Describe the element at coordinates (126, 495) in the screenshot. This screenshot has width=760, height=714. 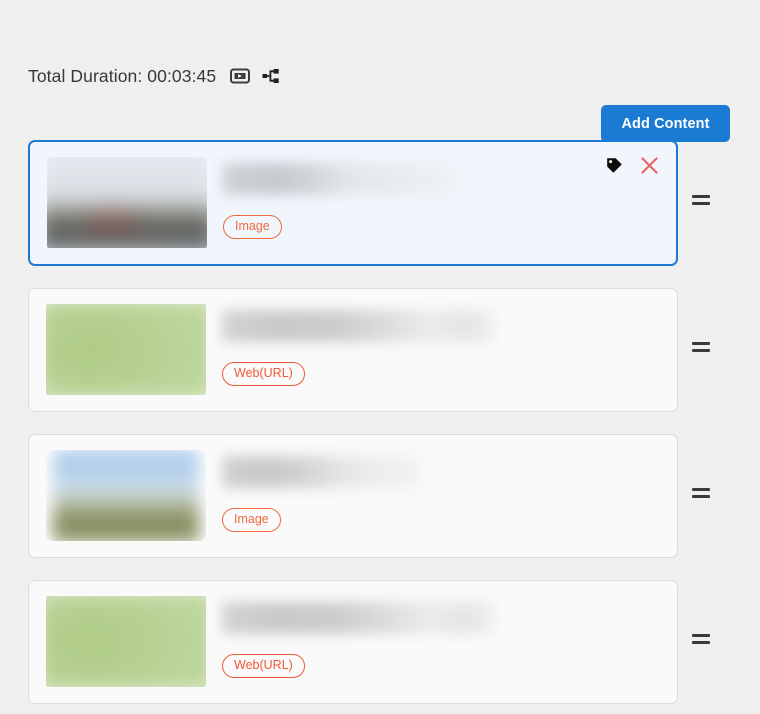
I see `landscape-photo-thumbnail` at that location.